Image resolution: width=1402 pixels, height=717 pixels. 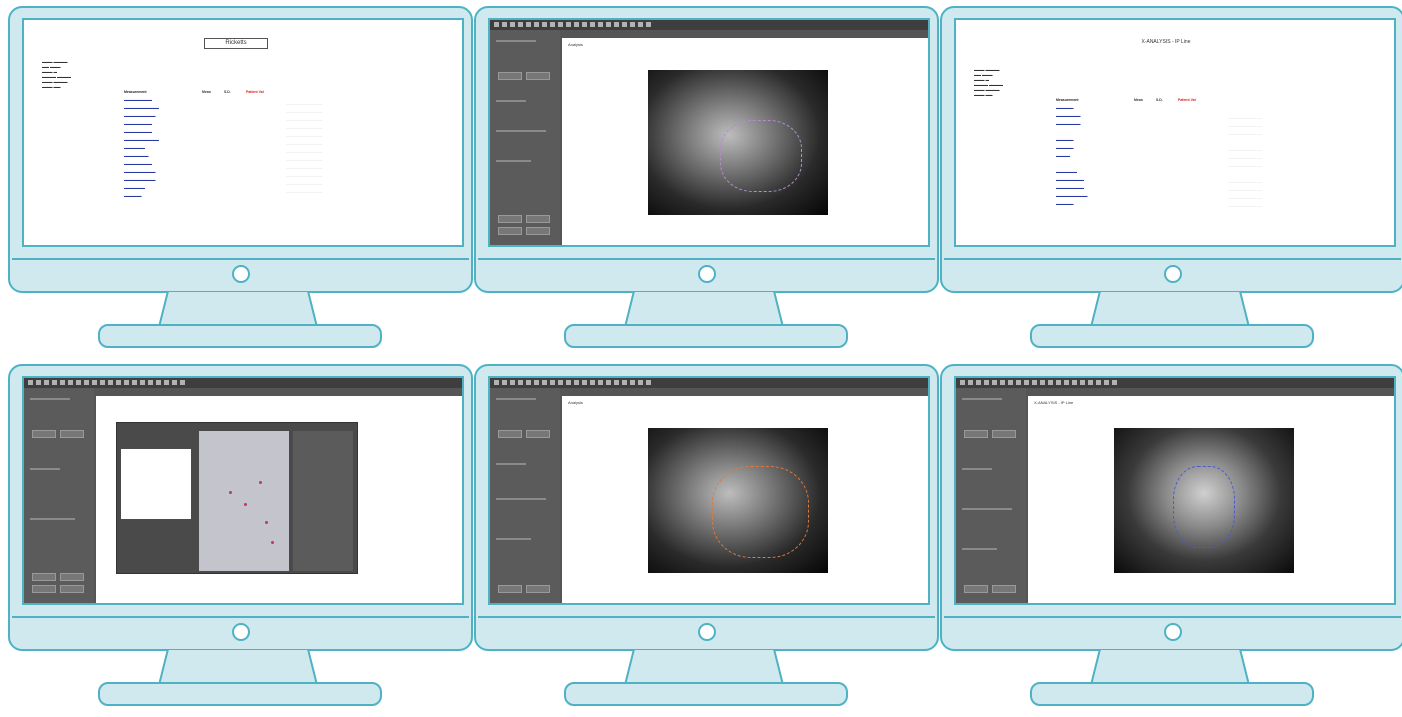 I want to click on analysis-list, so click(x=156, y=484).